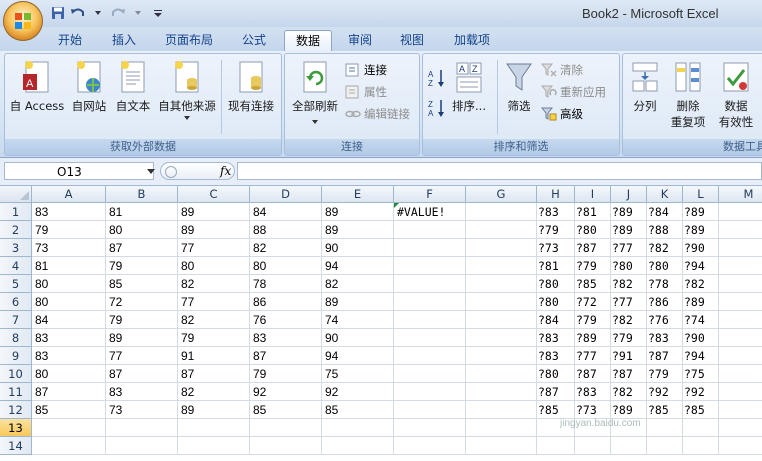 Image resolution: width=762 pixels, height=461 pixels. I want to click on cell-e5: 82, so click(358, 284).